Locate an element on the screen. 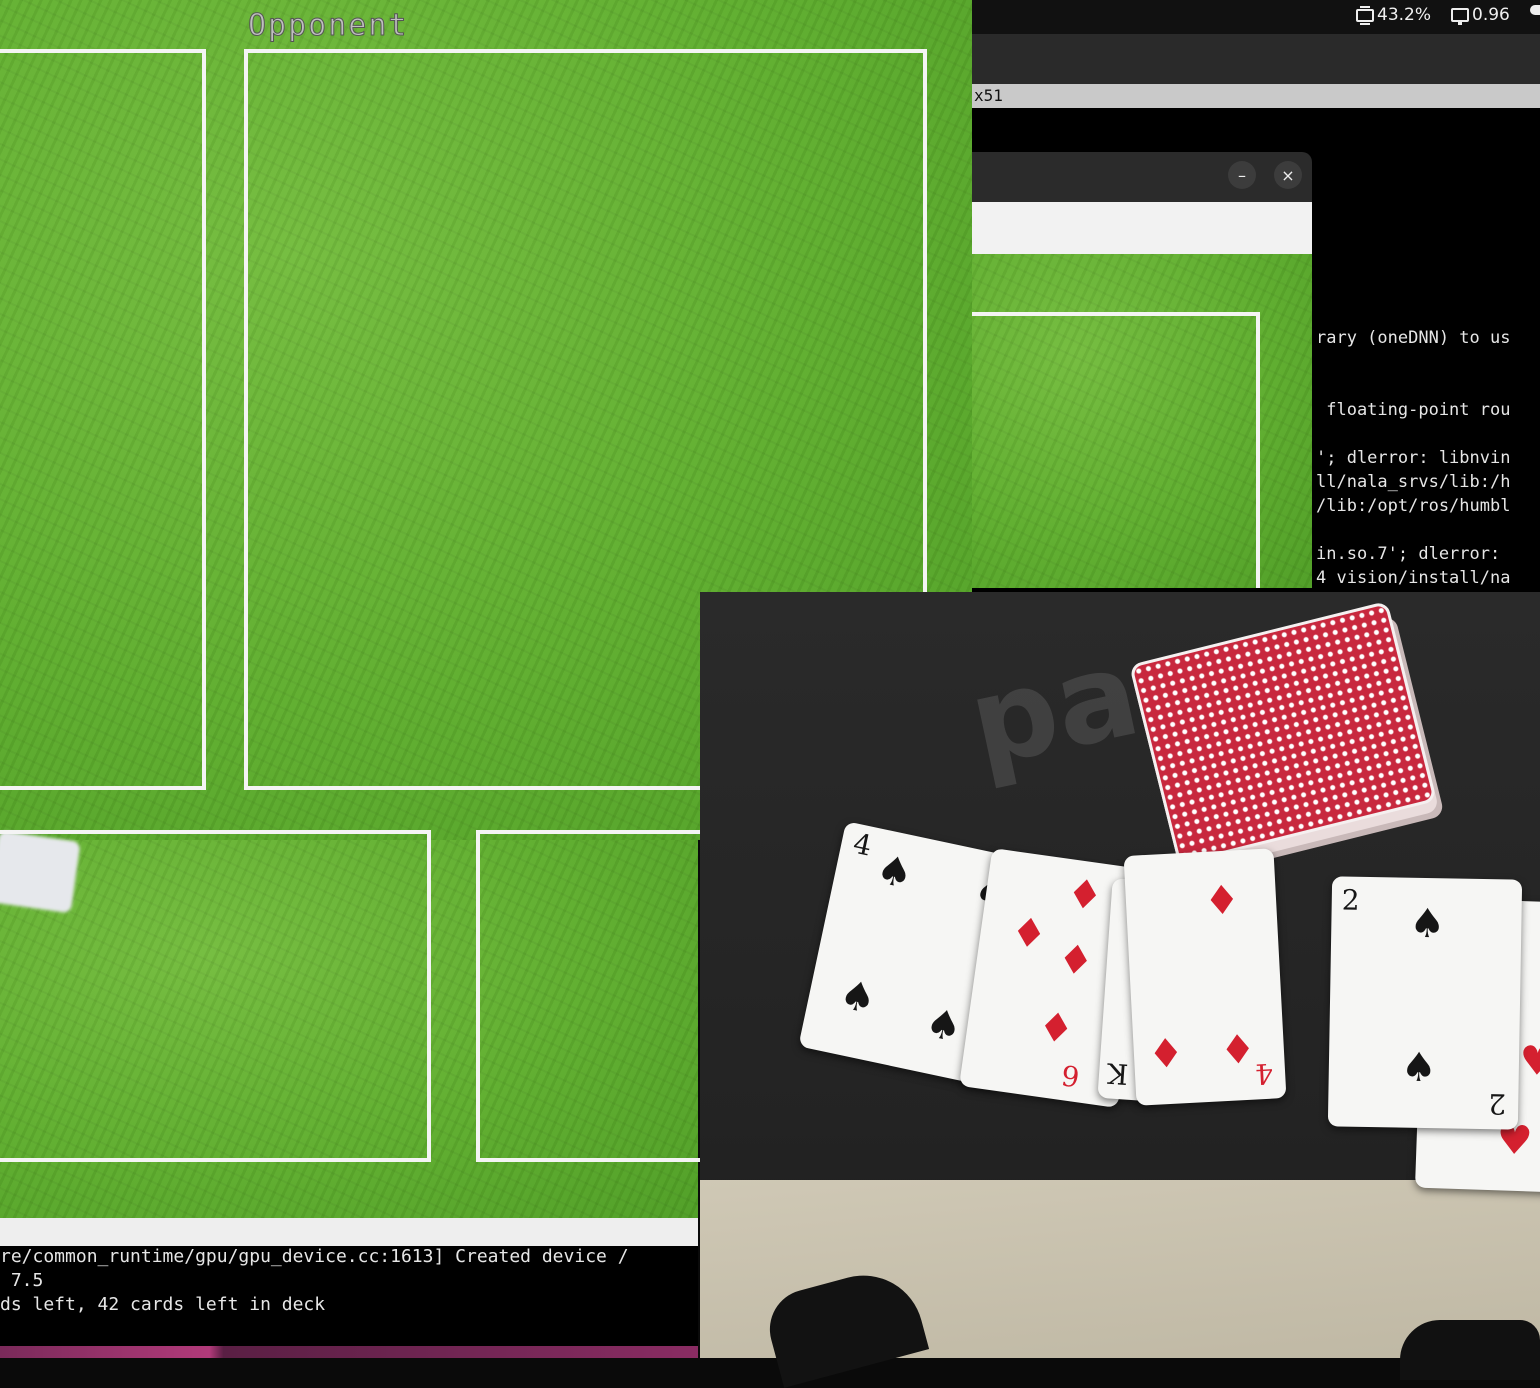 The image size is (1540, 1388). monitor-icon is located at coordinates (1460, 16).